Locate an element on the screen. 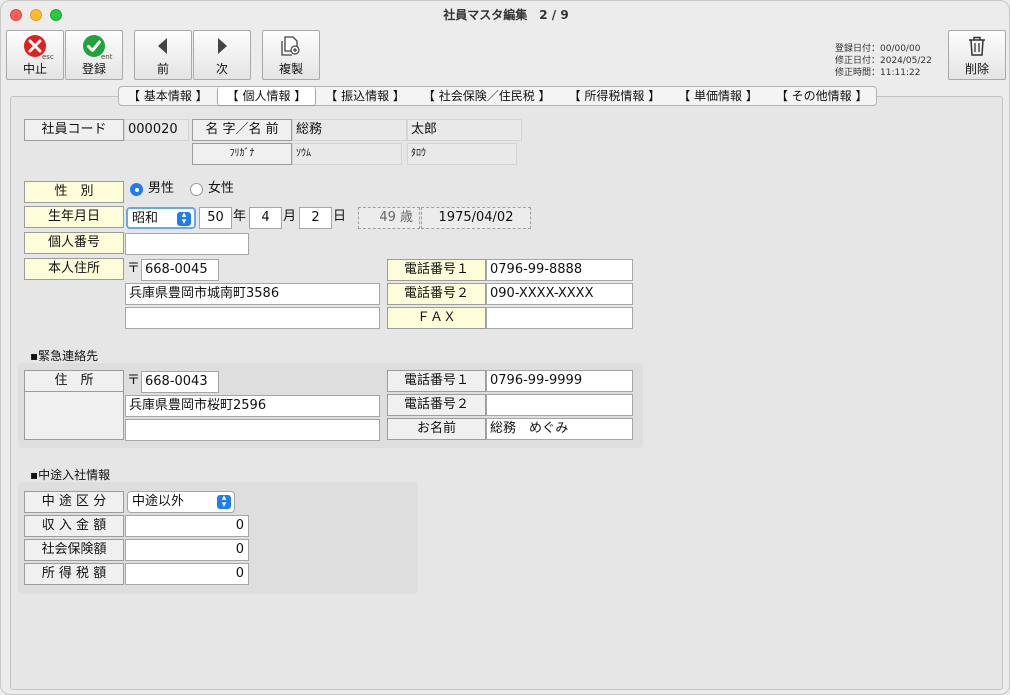 The width and height of the screenshot is (1010, 695). month-unit: 月 is located at coordinates (290, 216).